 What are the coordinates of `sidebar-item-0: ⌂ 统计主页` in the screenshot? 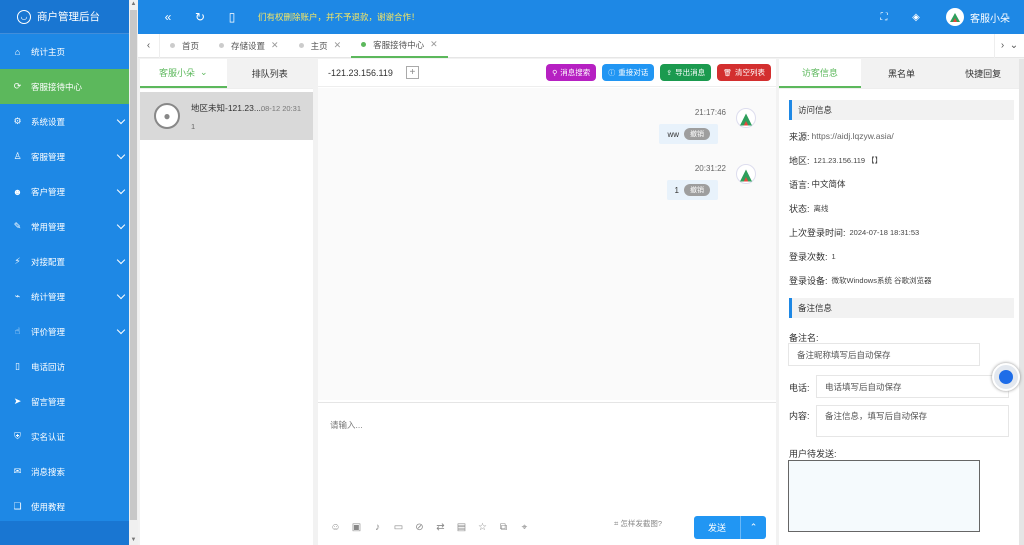 It's located at (69, 51).